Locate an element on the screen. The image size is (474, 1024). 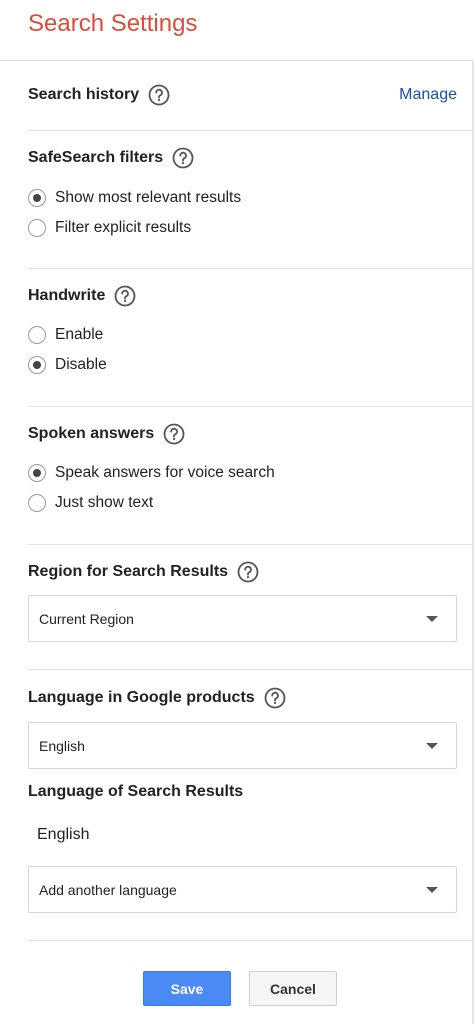
language-products-select: English is located at coordinates (242, 745).